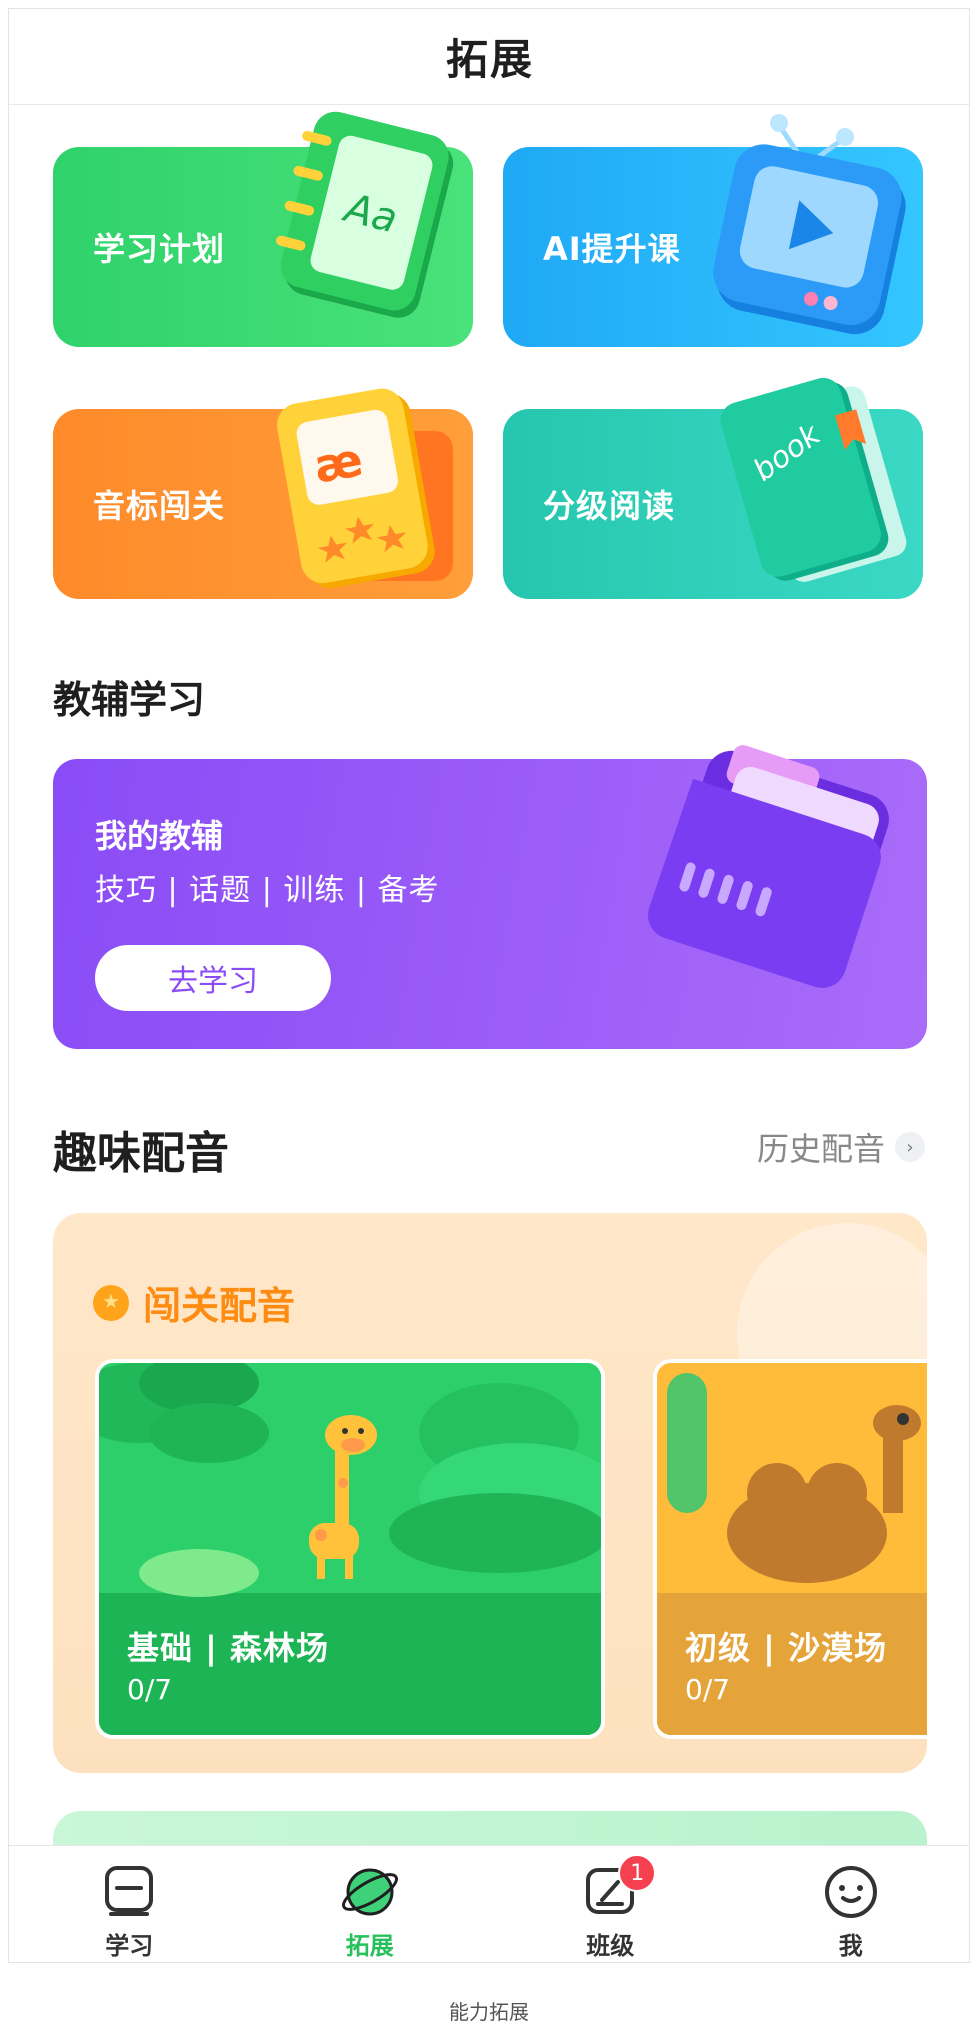 This screenshot has height=2028, width=978. I want to click on tab-me: 我, so click(850, 1904).